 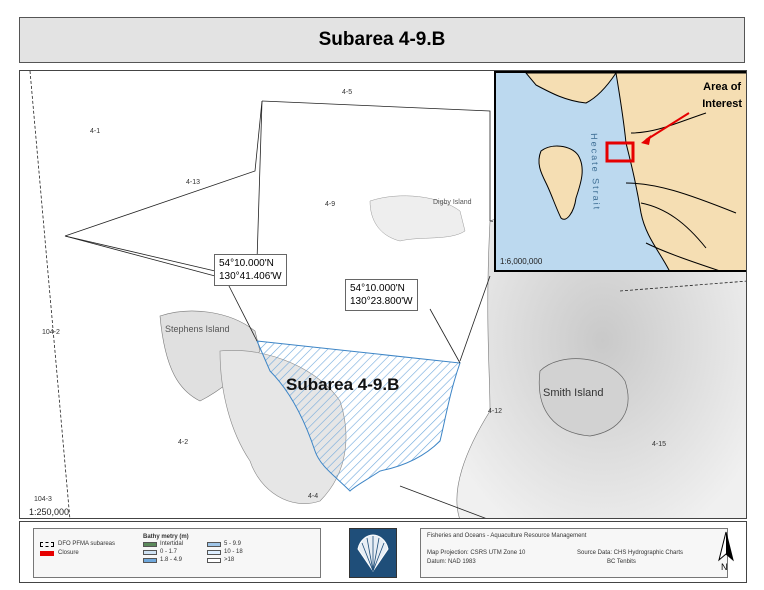 I want to click on bathy-label-4: 10 - 18, so click(x=233, y=552).